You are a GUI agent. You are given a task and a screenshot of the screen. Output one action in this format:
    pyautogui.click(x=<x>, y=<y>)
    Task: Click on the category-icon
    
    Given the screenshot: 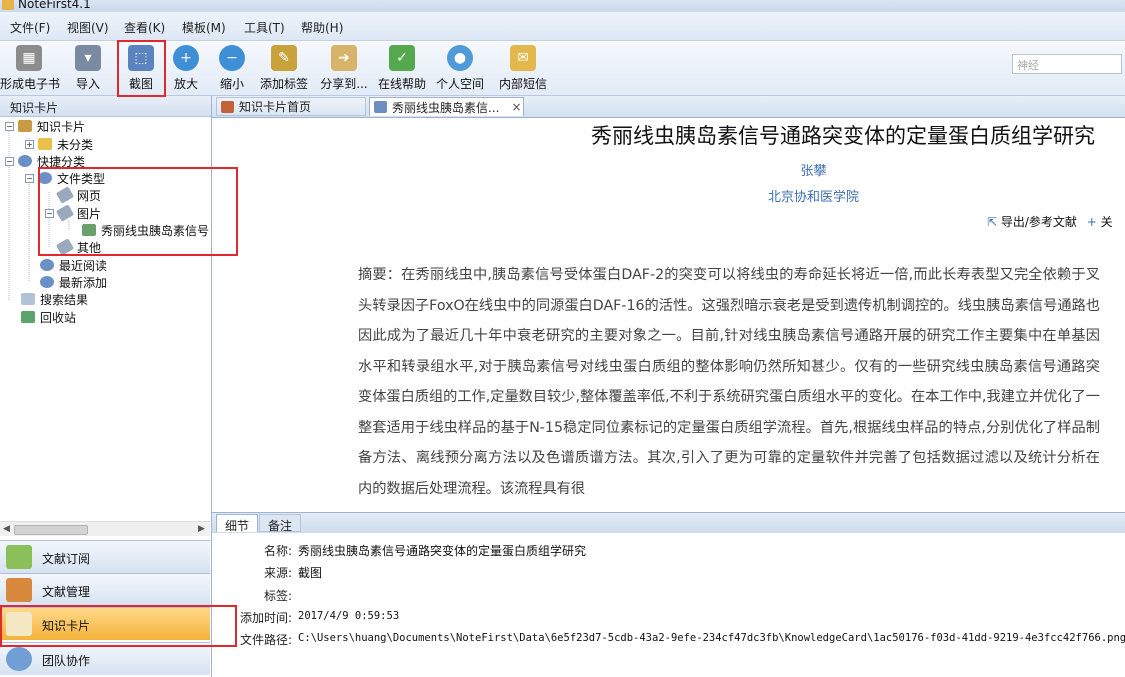 What is the action you would take?
    pyautogui.click(x=45, y=178)
    